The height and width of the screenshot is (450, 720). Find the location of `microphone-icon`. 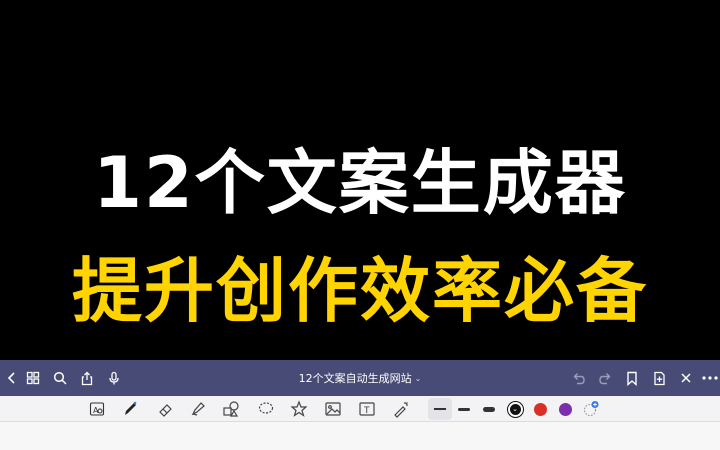

microphone-icon is located at coordinates (114, 378).